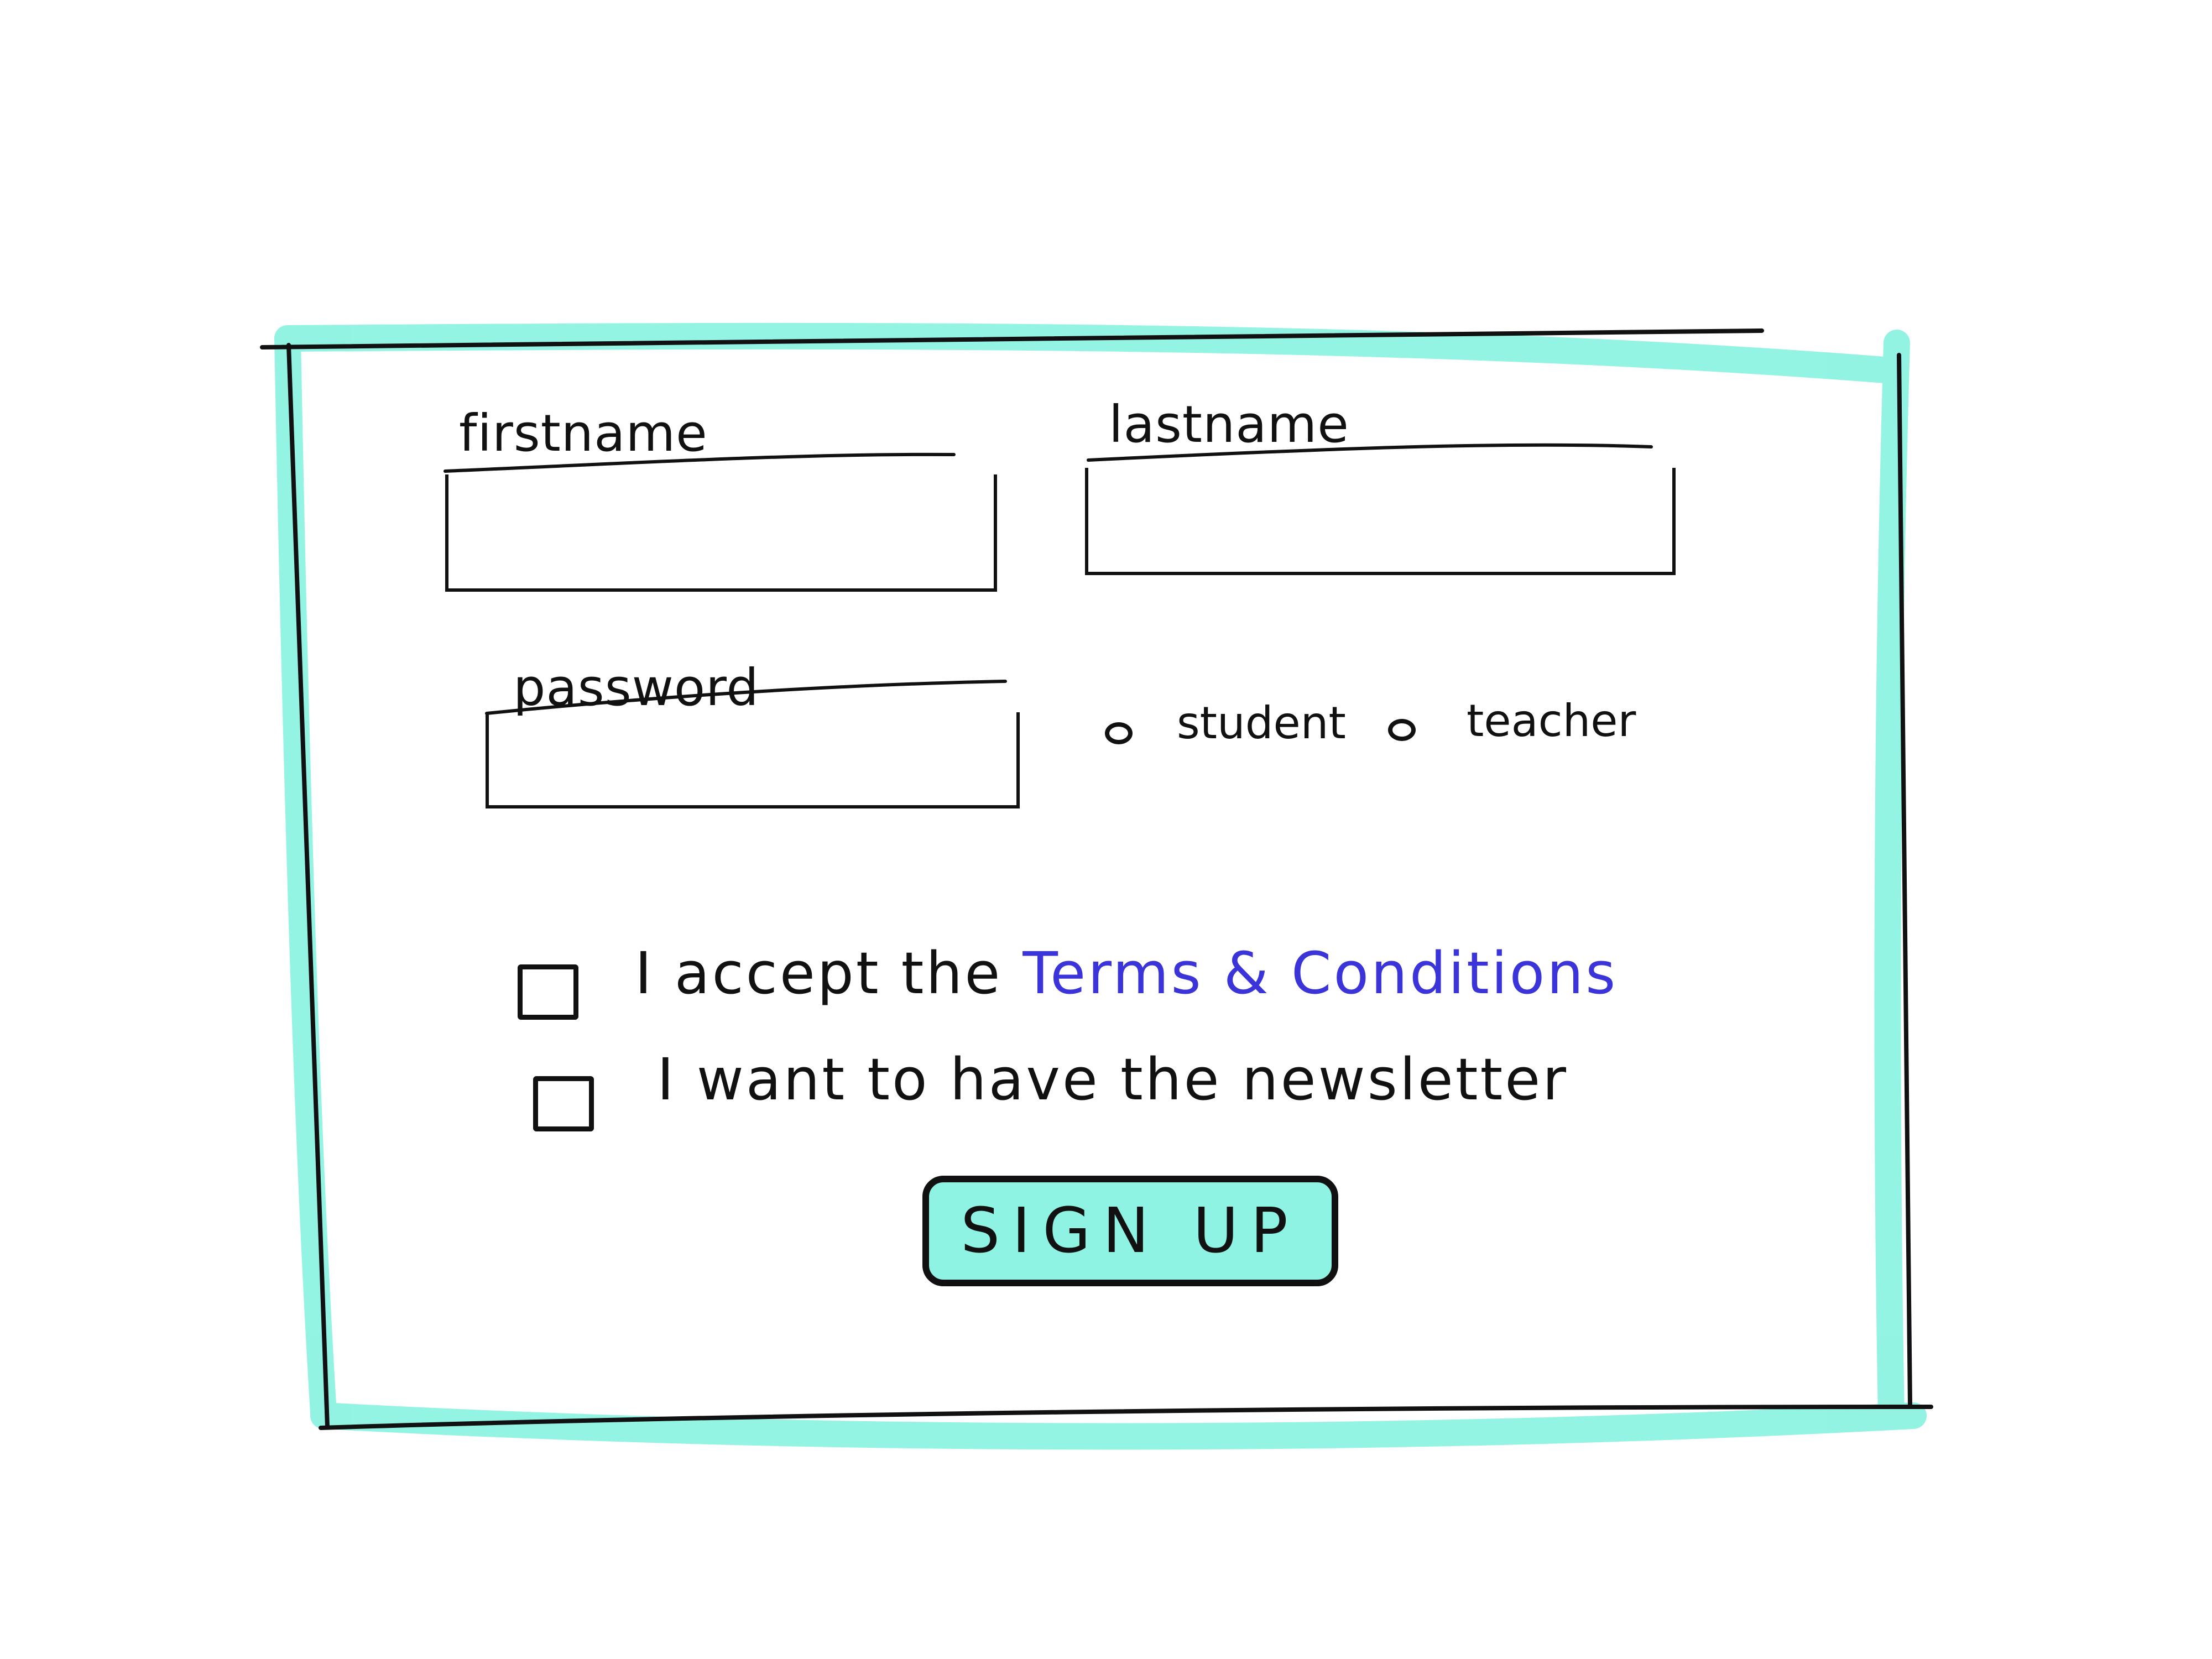 The image size is (2212, 1659). I want to click on terms-text: I accept the Terms & Conditions, so click(1127, 974).